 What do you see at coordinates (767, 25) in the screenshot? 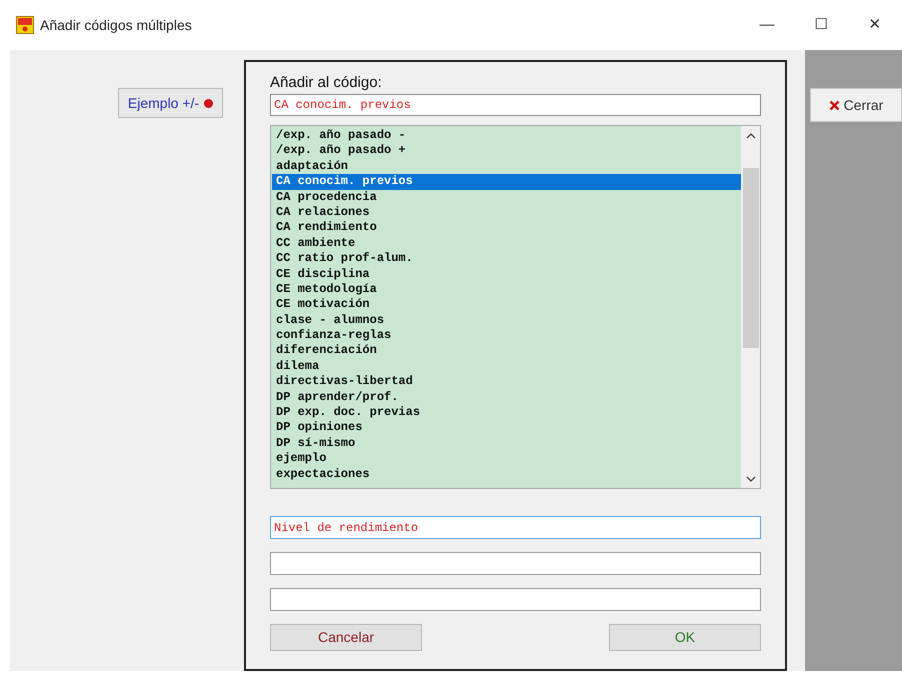
I see `minimize-button: —` at bounding box center [767, 25].